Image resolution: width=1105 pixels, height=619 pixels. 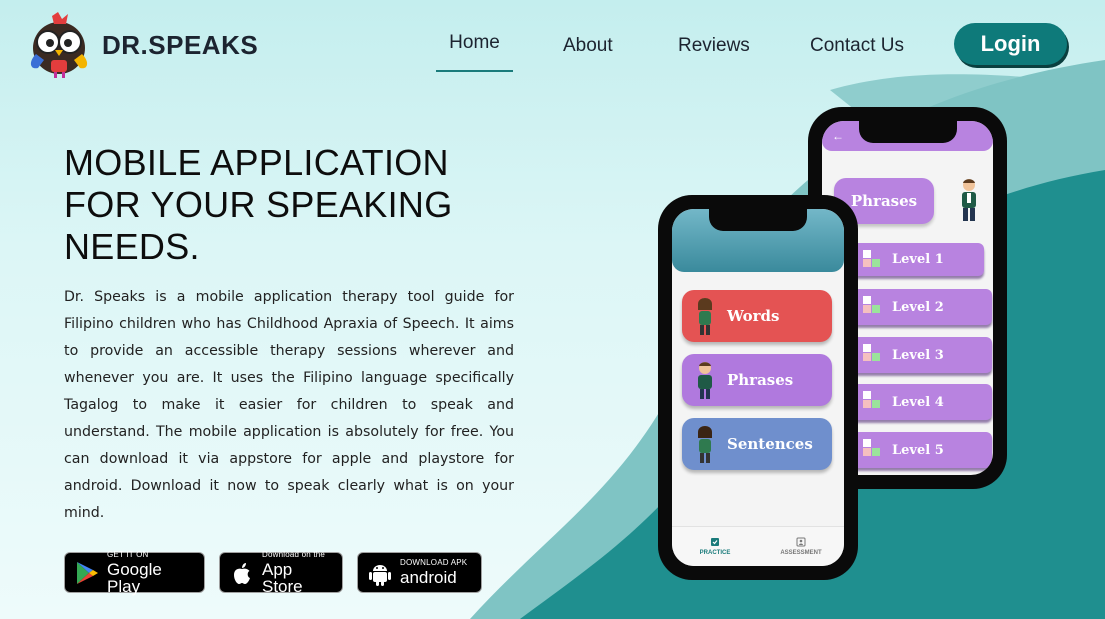 I want to click on nav-active-indicator, so click(x=474, y=71).